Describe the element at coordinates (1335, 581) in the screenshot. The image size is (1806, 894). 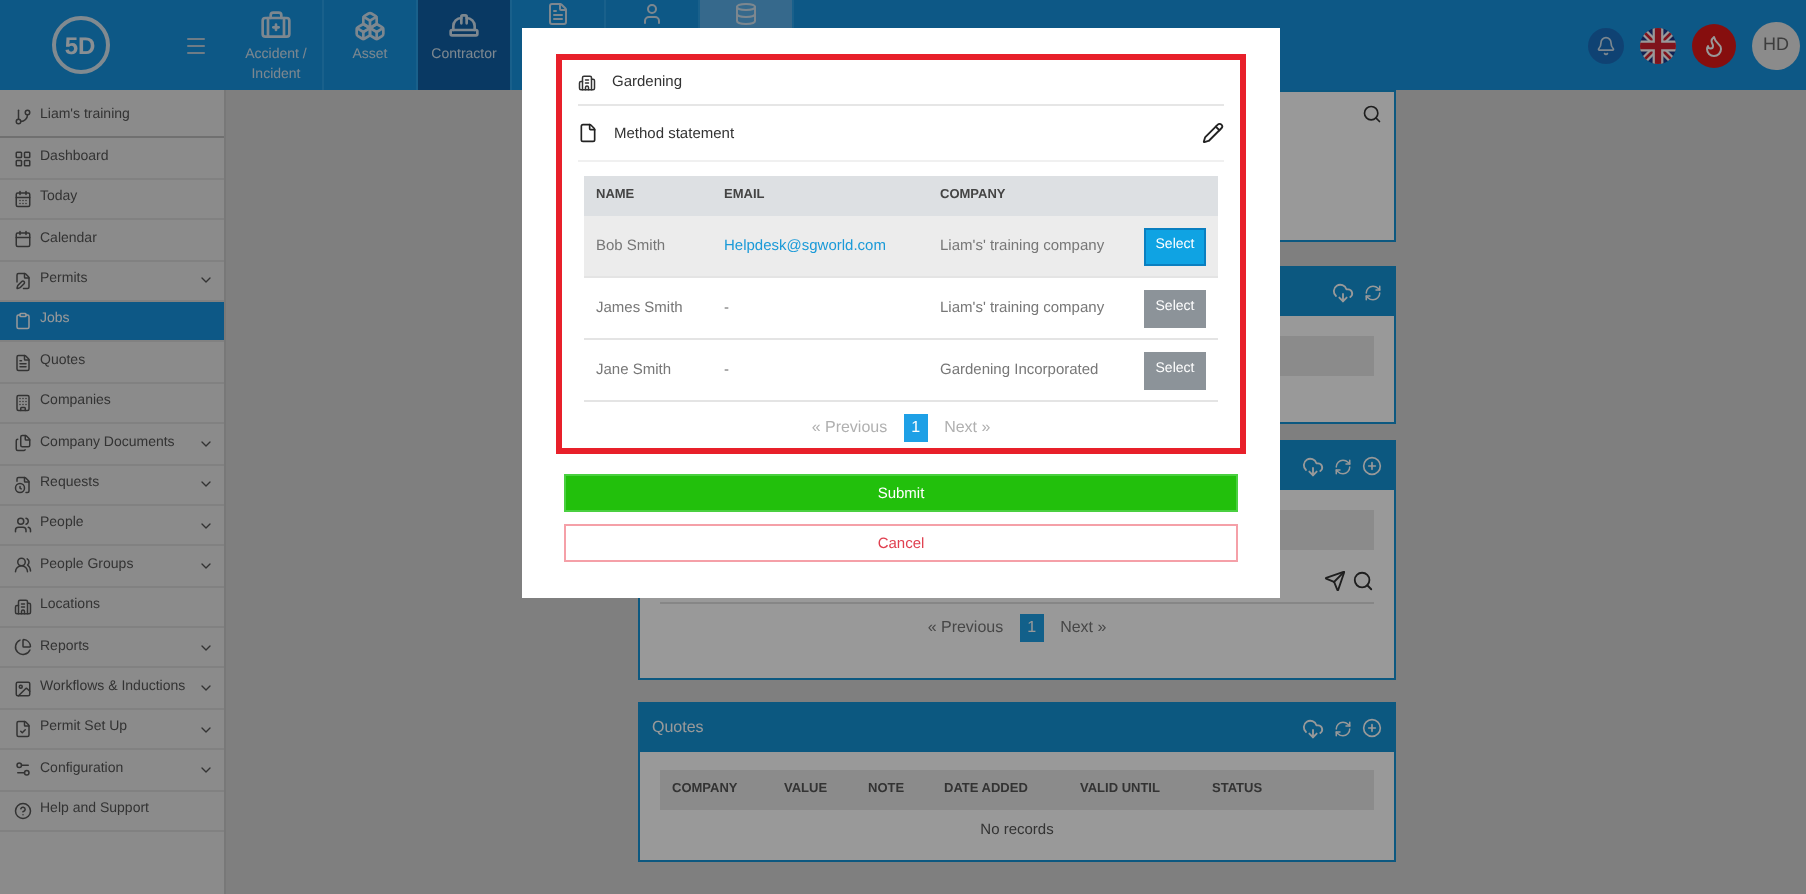
I see `send-icon` at that location.